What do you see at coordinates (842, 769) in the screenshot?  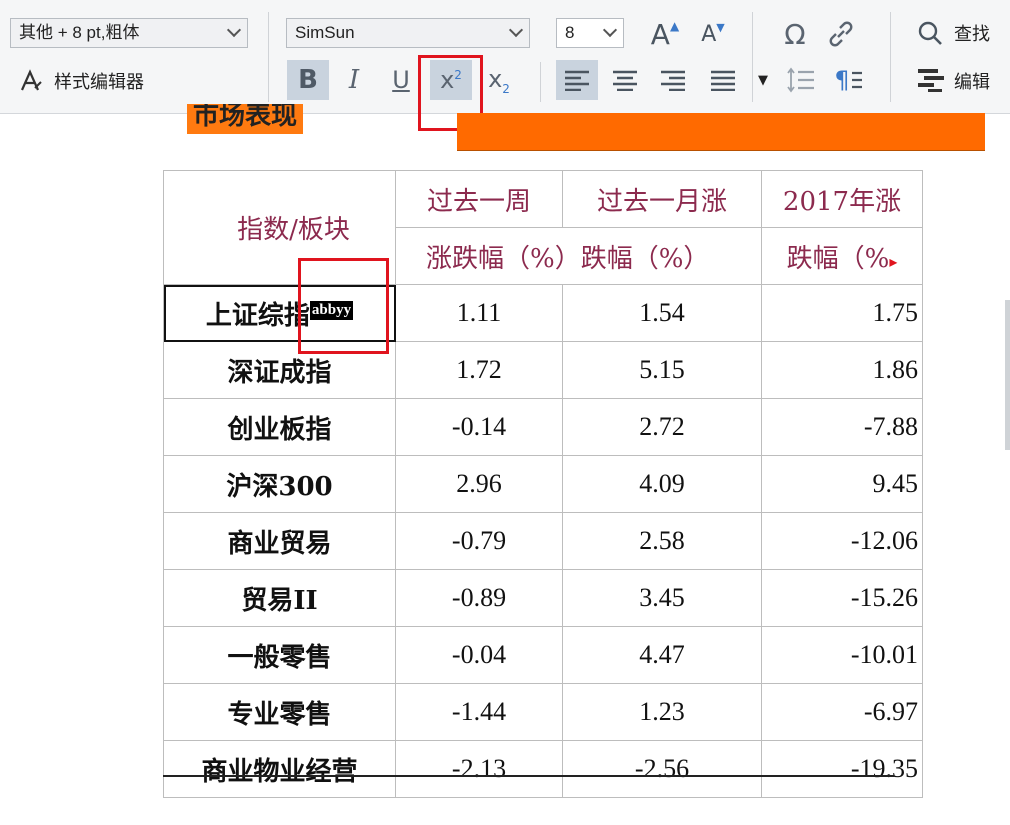 I see `row-ytd-cell: -19.35` at bounding box center [842, 769].